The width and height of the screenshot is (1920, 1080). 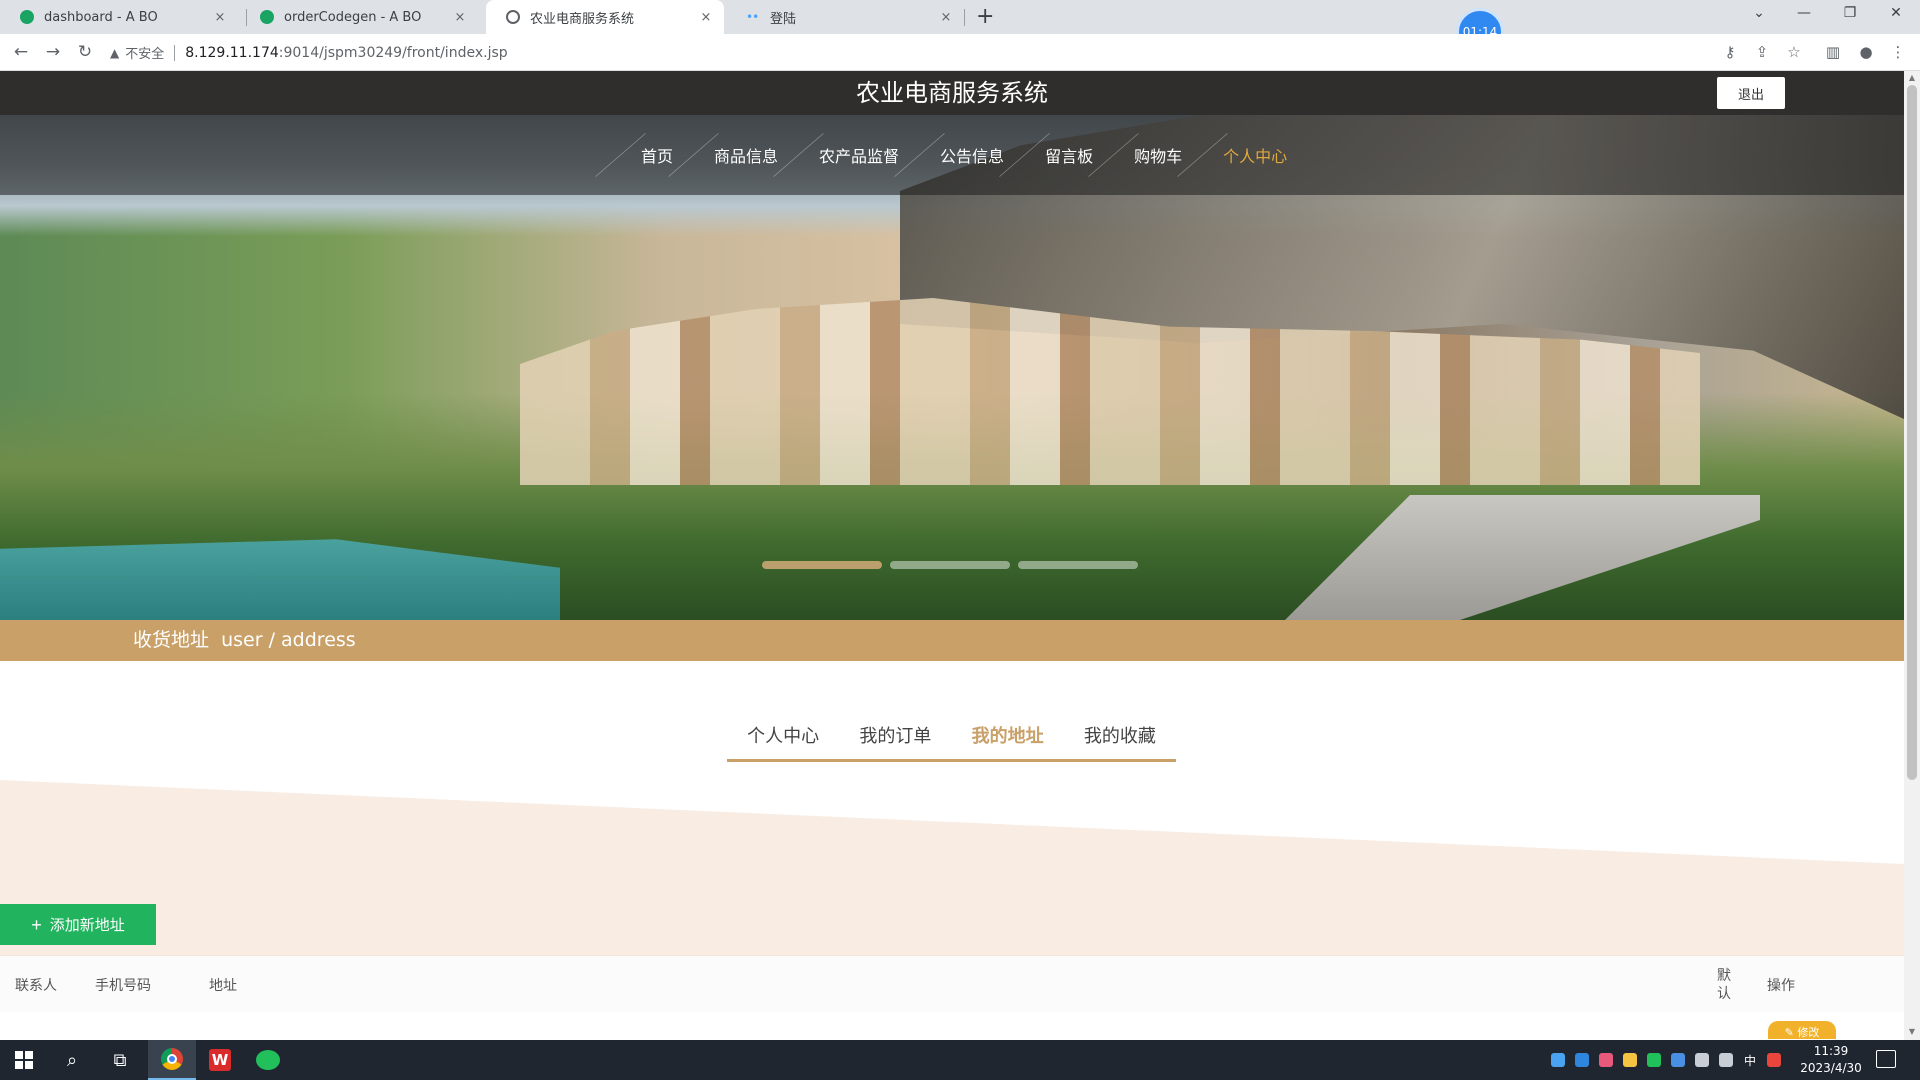 What do you see at coordinates (845, 17) in the screenshot?
I see `tab-login: •• 登陆 ×` at bounding box center [845, 17].